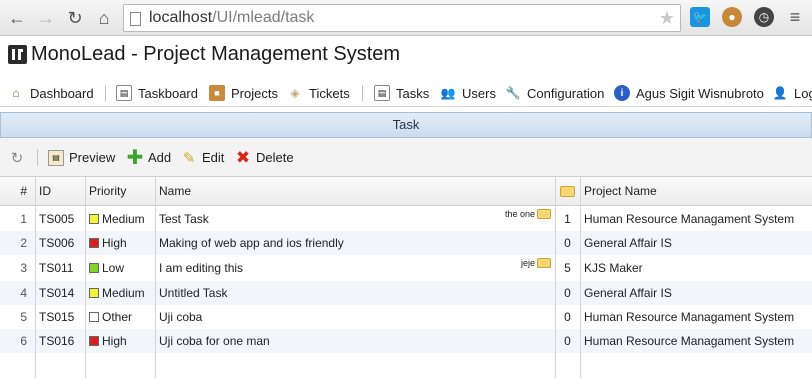 This screenshot has height=378, width=812. Describe the element at coordinates (113, 268) in the screenshot. I see `priority-label: Low` at that location.